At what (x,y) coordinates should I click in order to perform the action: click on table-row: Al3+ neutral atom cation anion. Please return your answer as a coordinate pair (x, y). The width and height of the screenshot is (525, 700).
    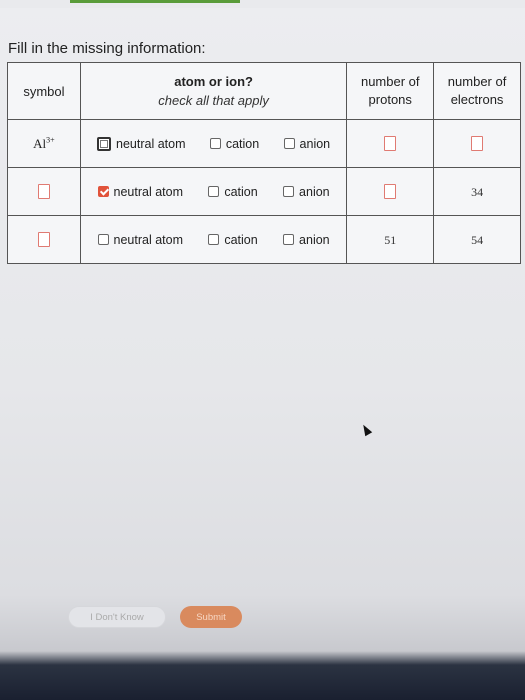
    Looking at the image, I should click on (264, 143).